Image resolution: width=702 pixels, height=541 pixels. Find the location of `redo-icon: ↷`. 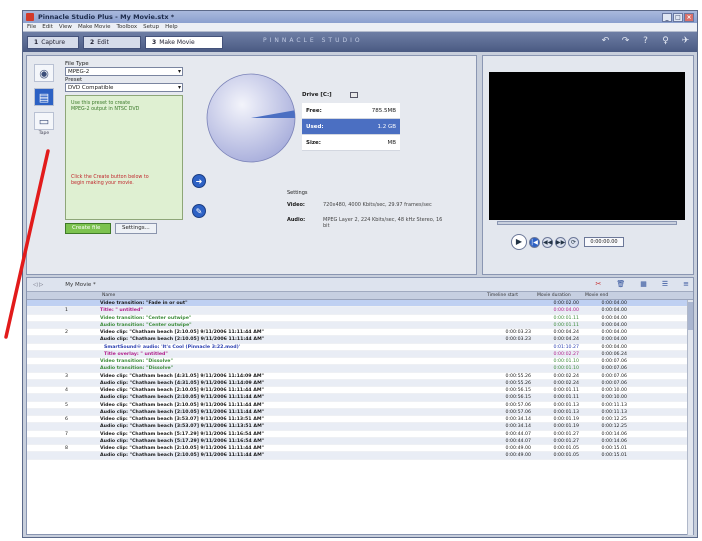

redo-icon: ↷ is located at coordinates (625, 41).